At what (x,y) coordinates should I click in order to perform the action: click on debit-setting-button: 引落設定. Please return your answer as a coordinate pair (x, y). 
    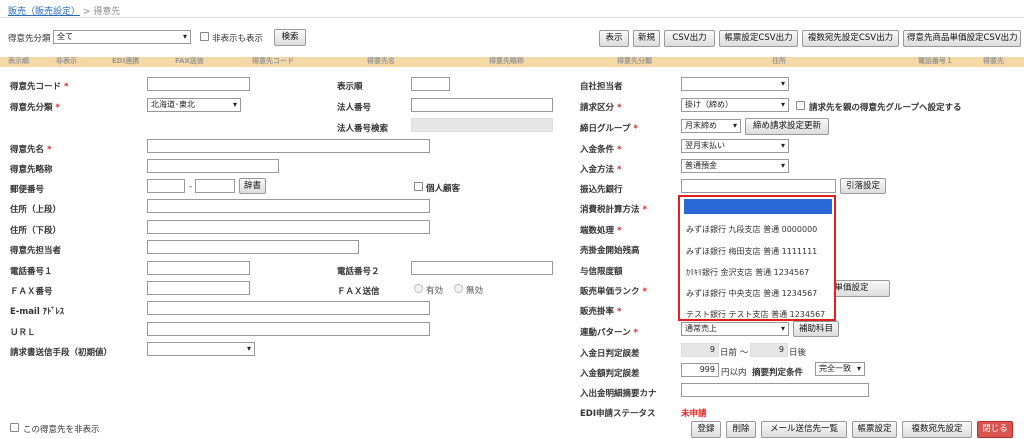
    Looking at the image, I should click on (863, 186).